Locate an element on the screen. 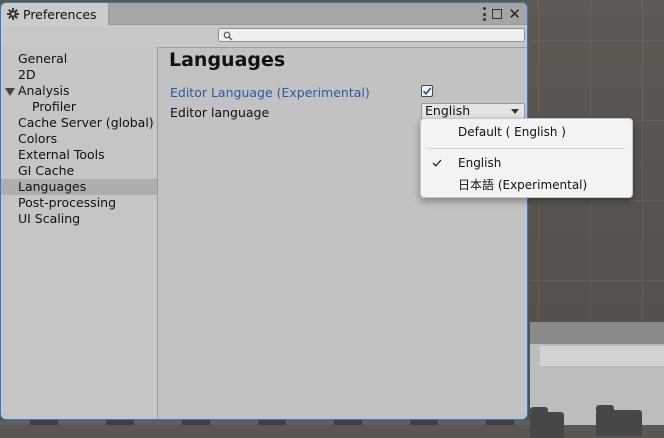 This screenshot has height=438, width=664. sidebar-item-label: Post-processing is located at coordinates (67, 202).